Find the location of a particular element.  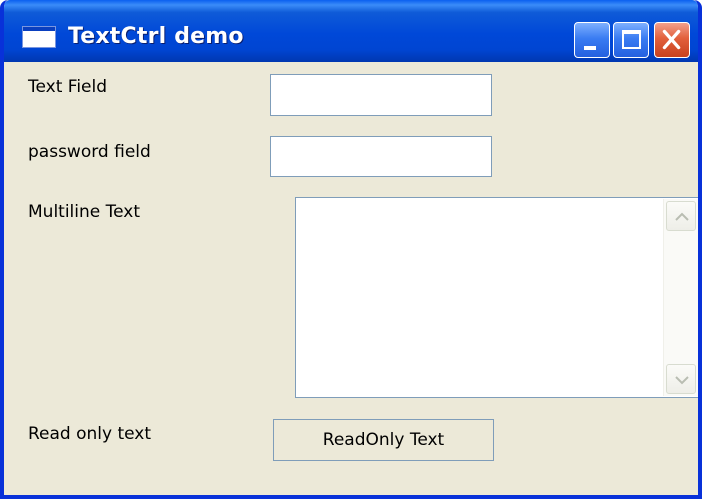

close-icon is located at coordinates (671, 39).